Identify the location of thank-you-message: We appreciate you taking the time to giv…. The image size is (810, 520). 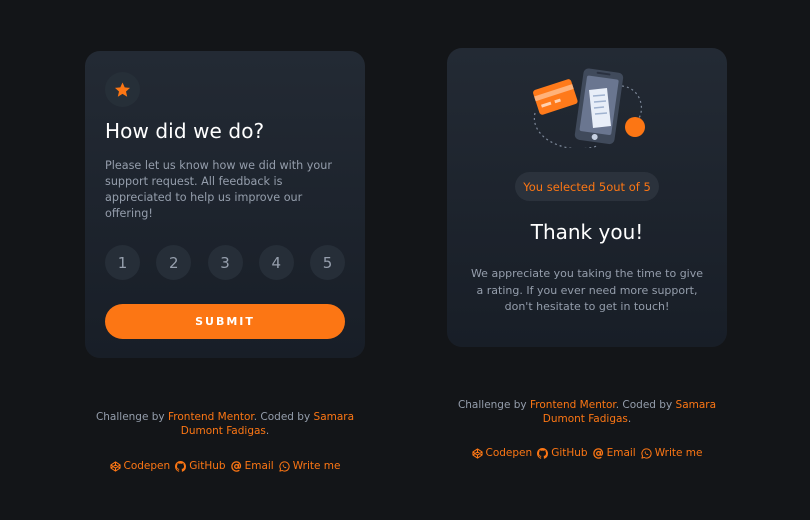
(587, 290).